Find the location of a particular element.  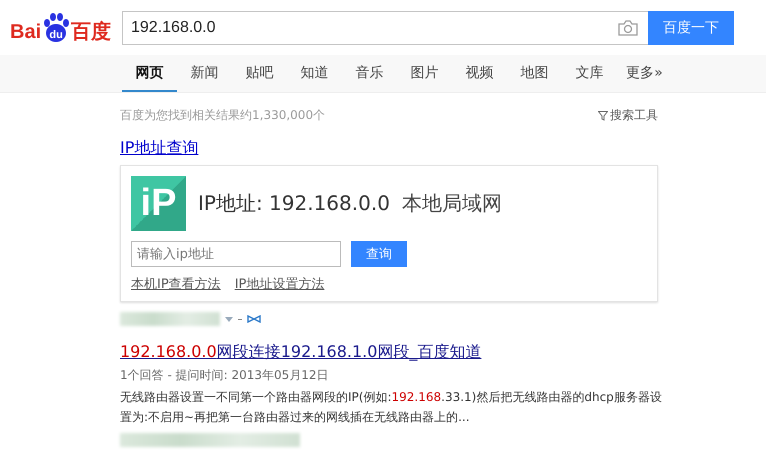

dropdown-icon is located at coordinates (229, 319).